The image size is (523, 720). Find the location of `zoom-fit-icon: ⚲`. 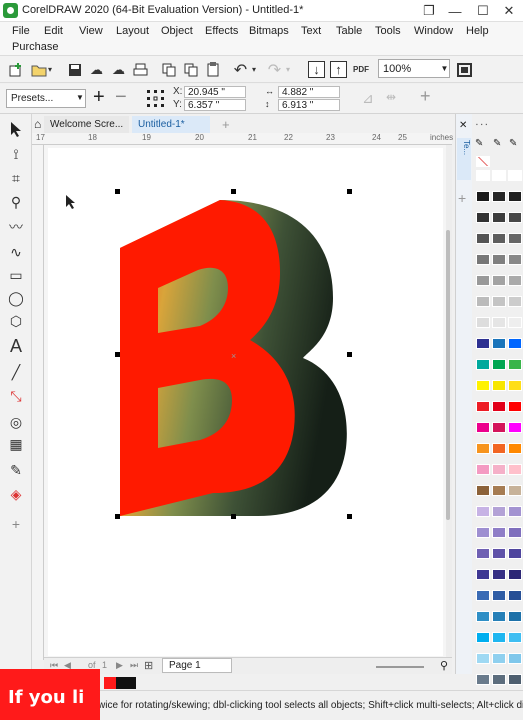

zoom-fit-icon: ⚲ is located at coordinates (444, 665).